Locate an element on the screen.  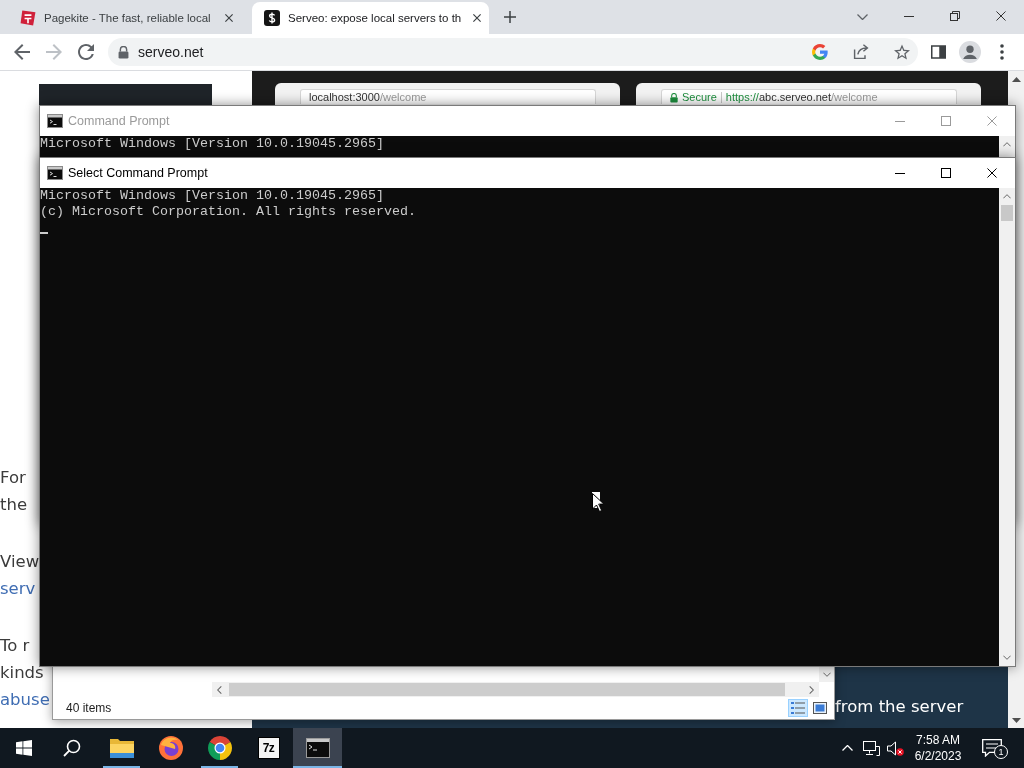
status-text: 40 items is located at coordinates (89, 708).